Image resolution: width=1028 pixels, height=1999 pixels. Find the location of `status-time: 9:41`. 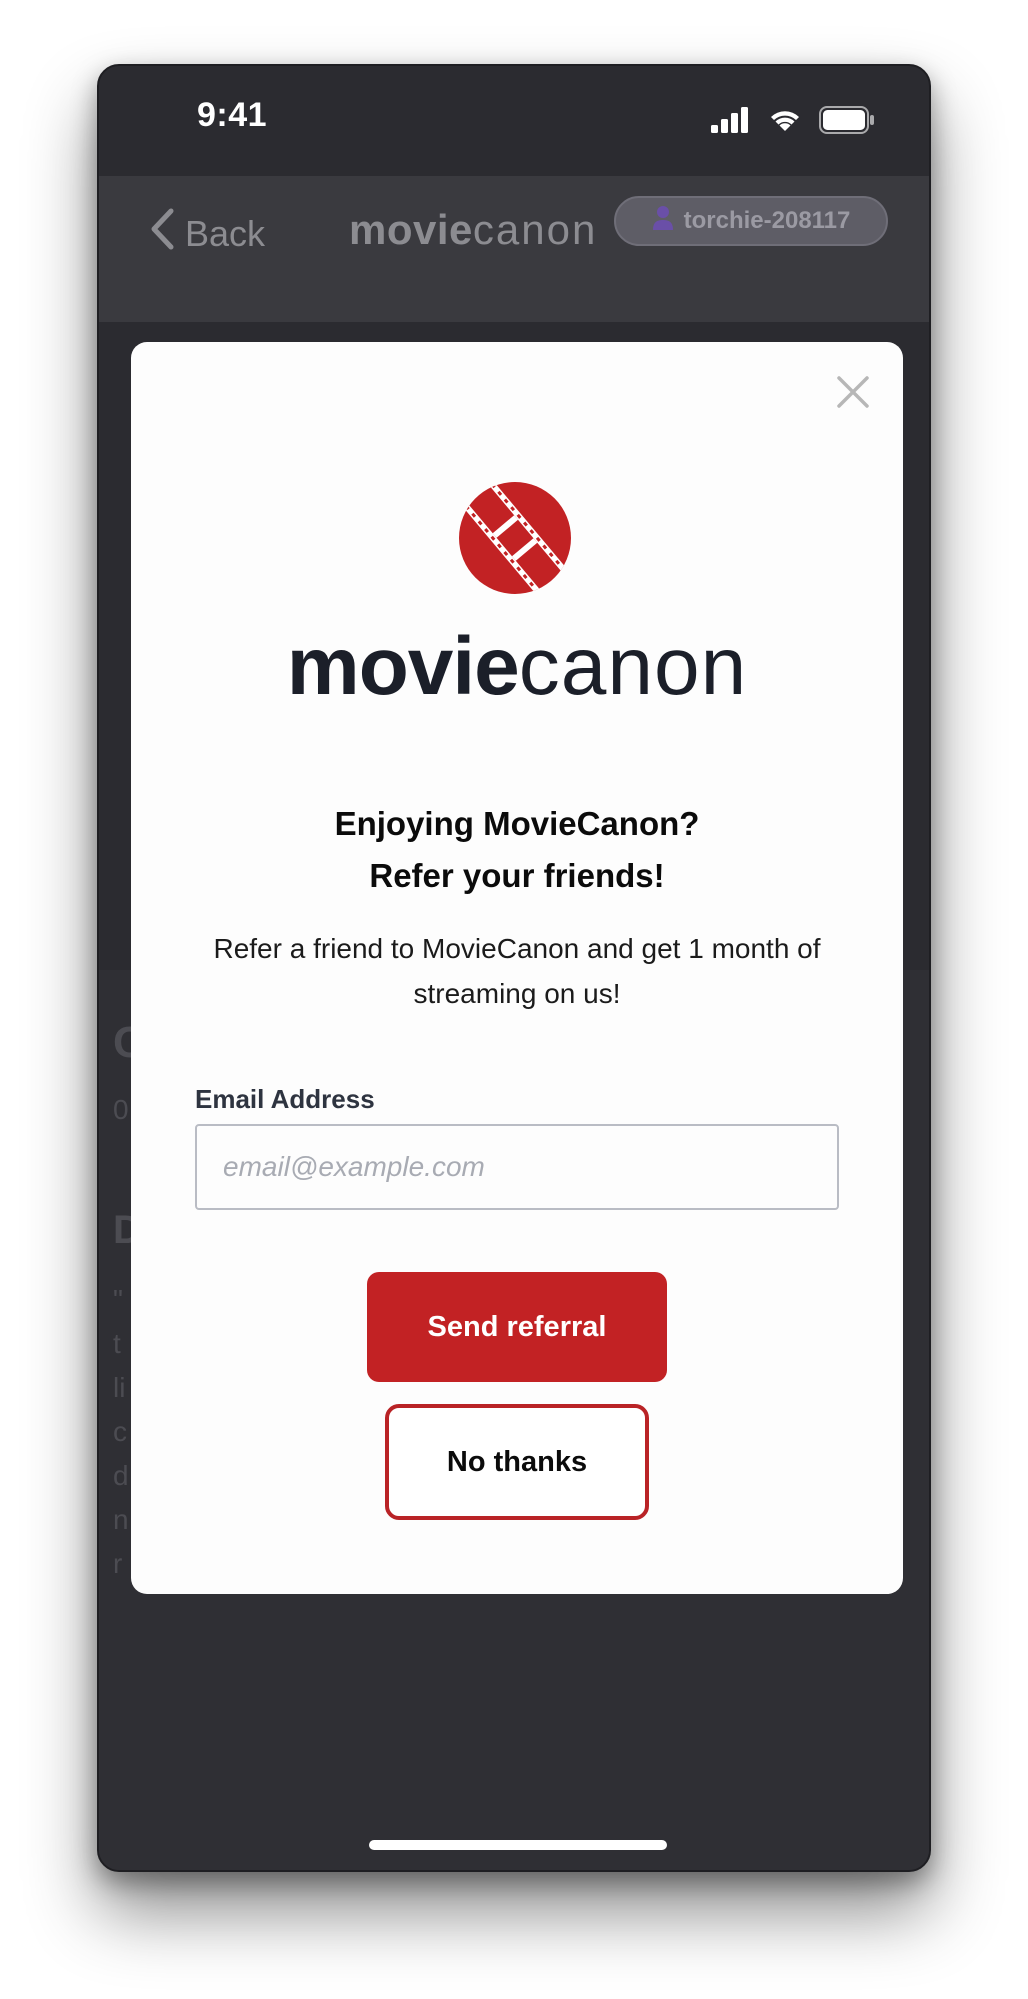

status-time: 9:41 is located at coordinates (232, 115).